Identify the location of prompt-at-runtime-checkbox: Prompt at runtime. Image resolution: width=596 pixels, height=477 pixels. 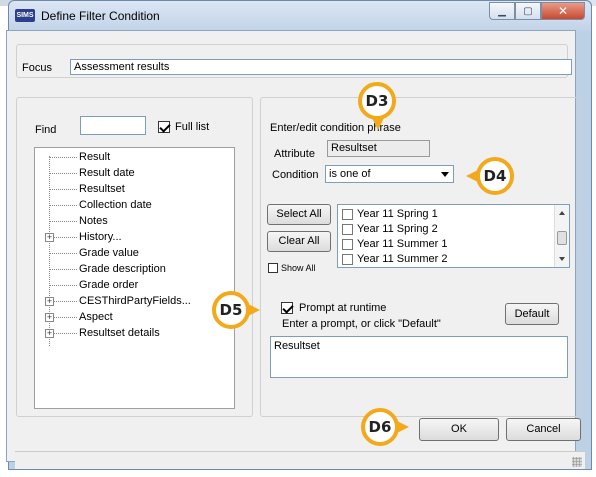
(334, 308).